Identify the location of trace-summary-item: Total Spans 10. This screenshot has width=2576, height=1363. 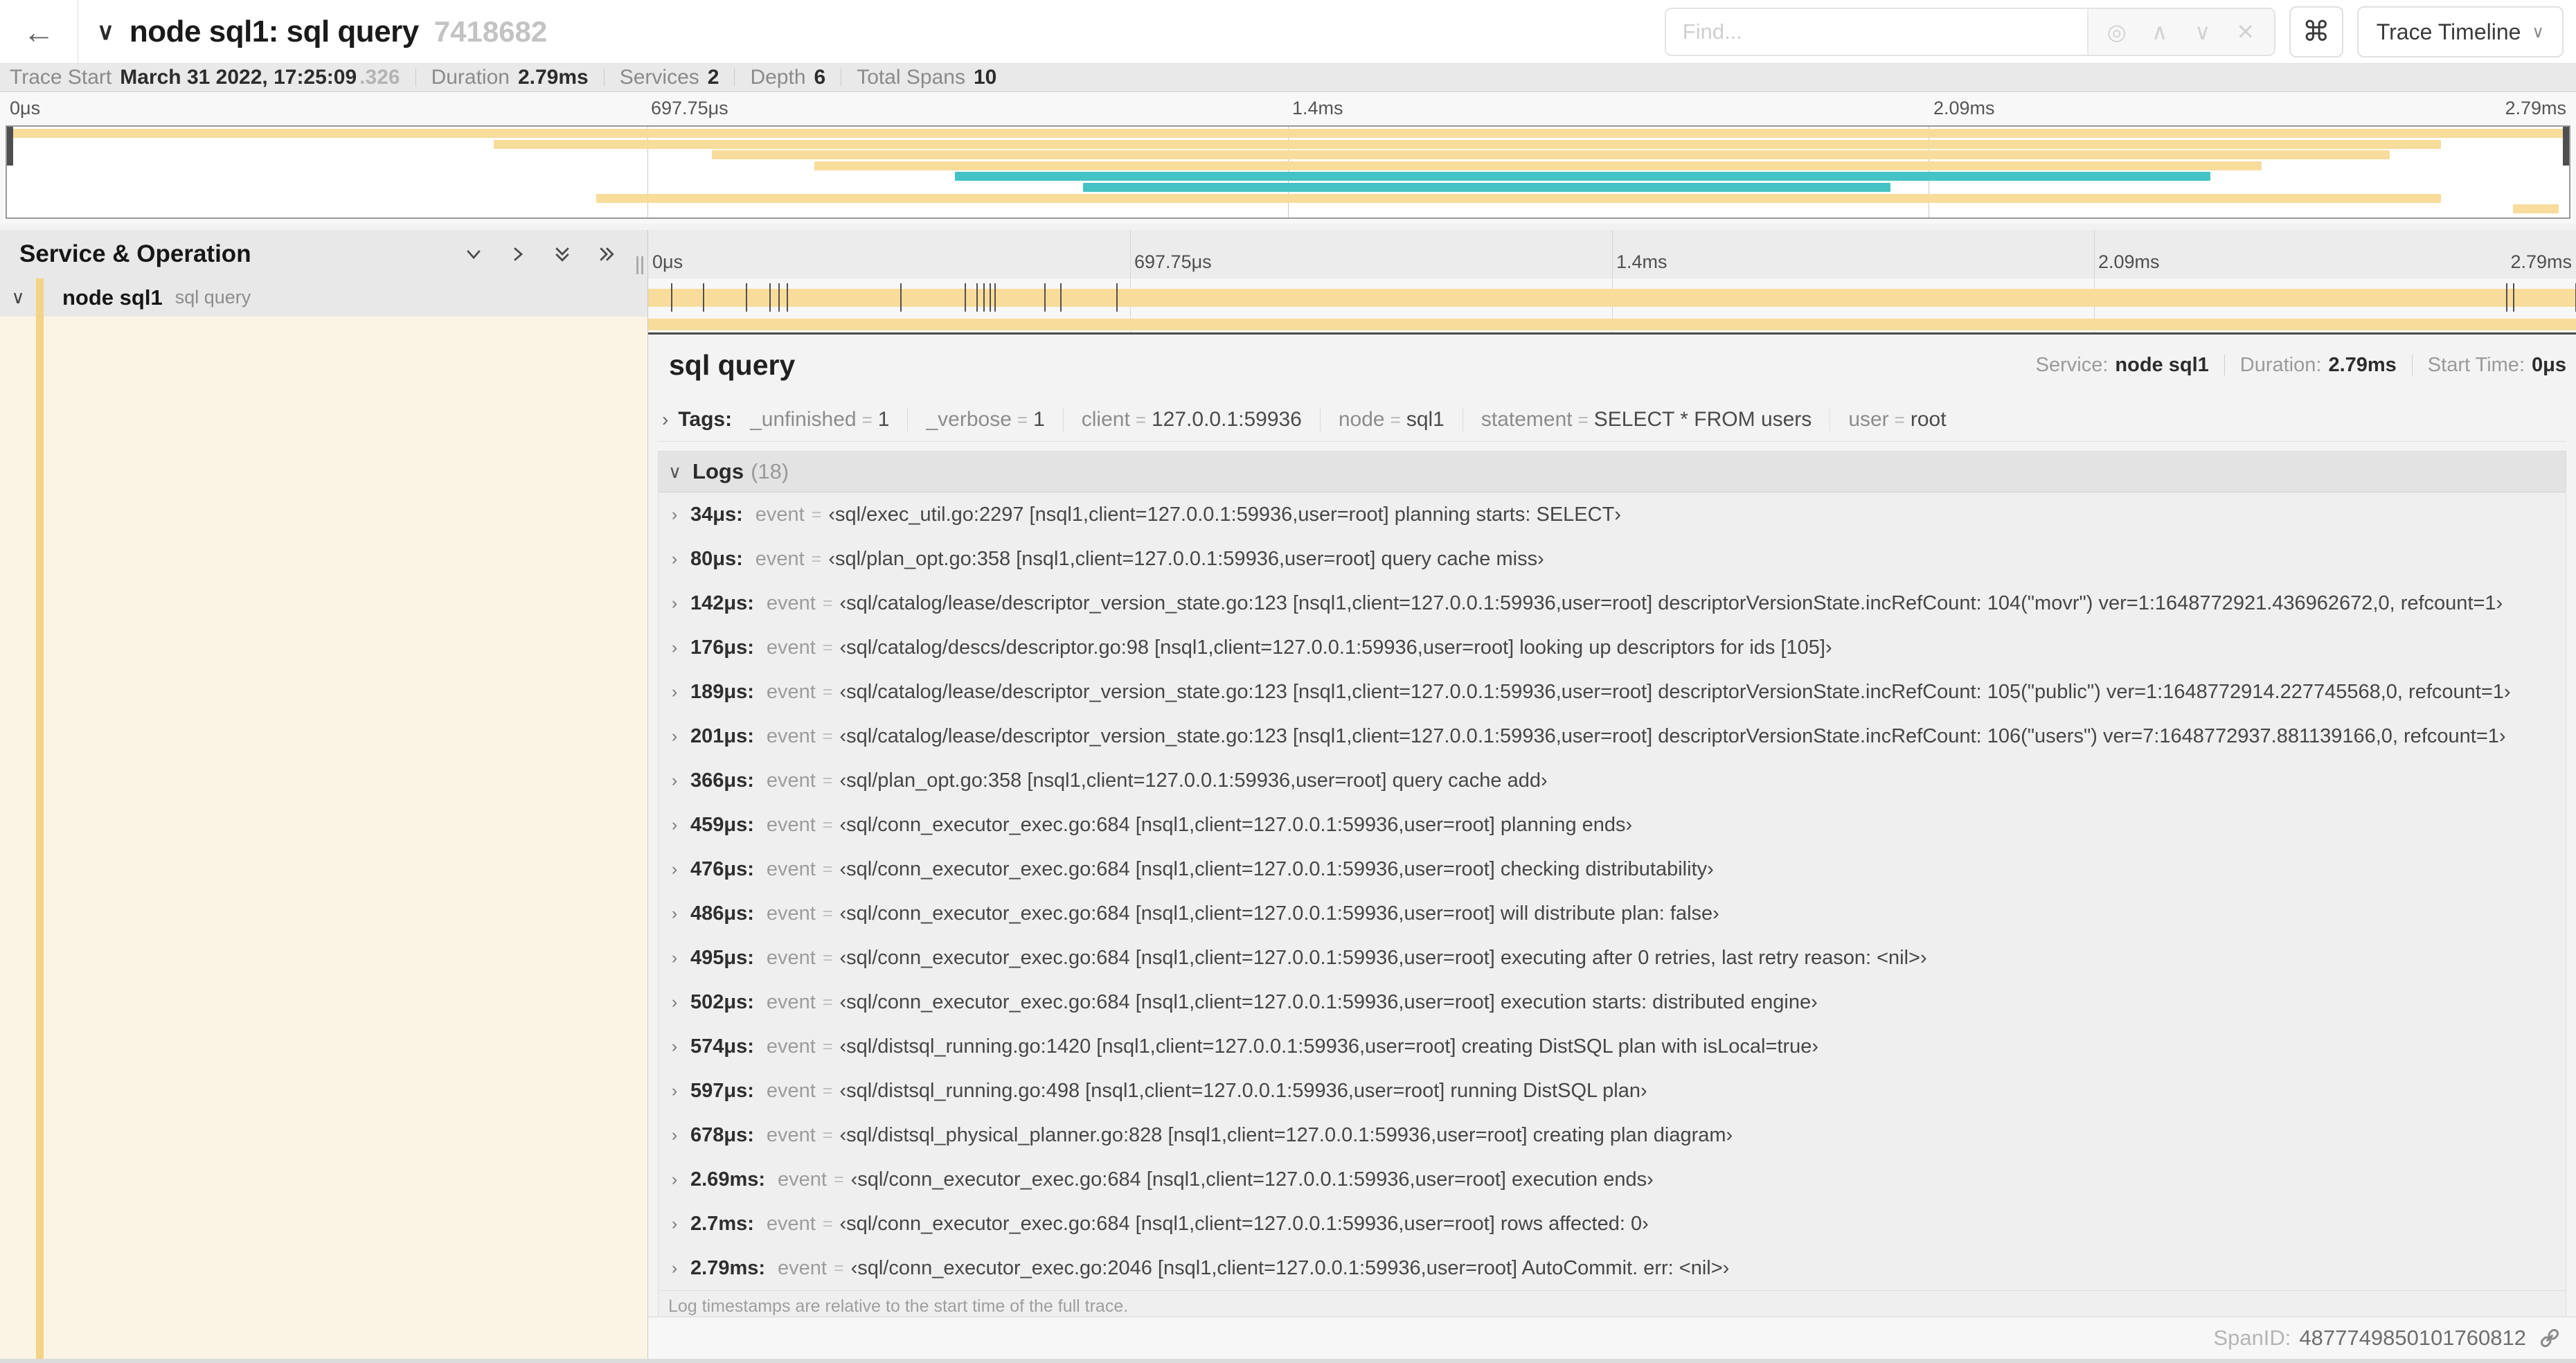
(927, 77).